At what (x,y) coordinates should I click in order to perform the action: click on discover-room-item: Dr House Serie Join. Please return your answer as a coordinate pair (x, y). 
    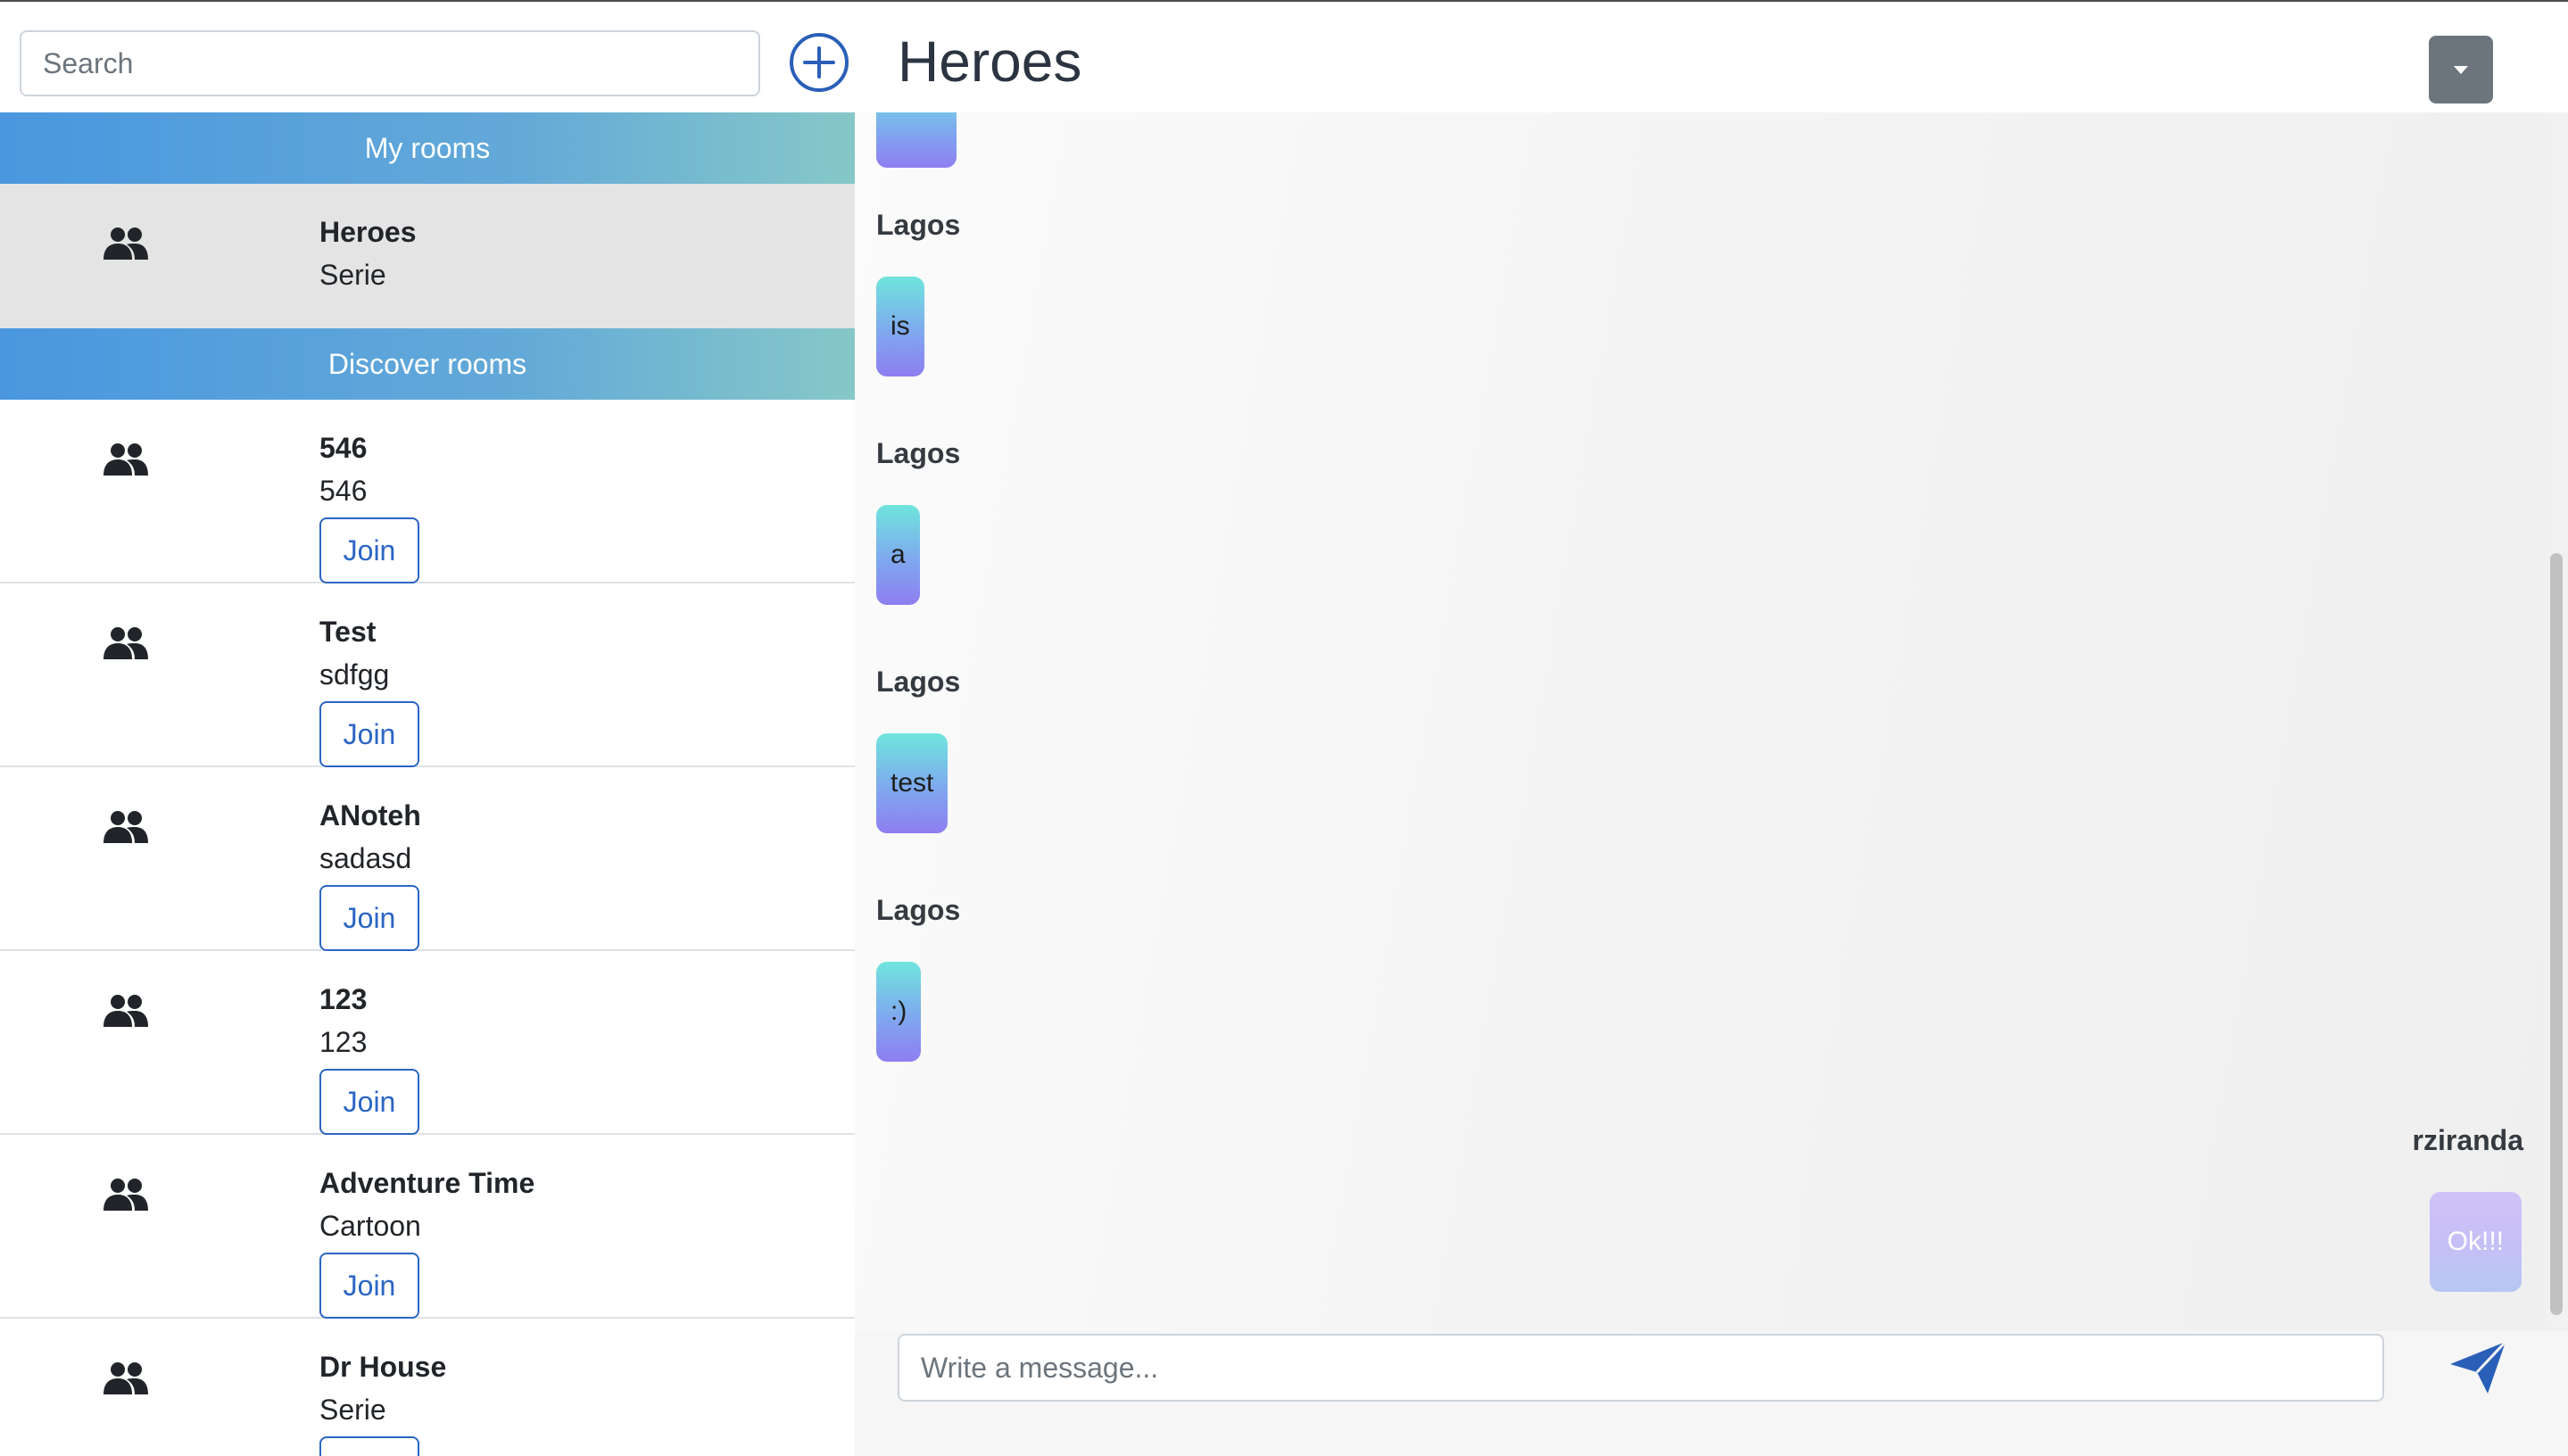
    Looking at the image, I should click on (427, 1387).